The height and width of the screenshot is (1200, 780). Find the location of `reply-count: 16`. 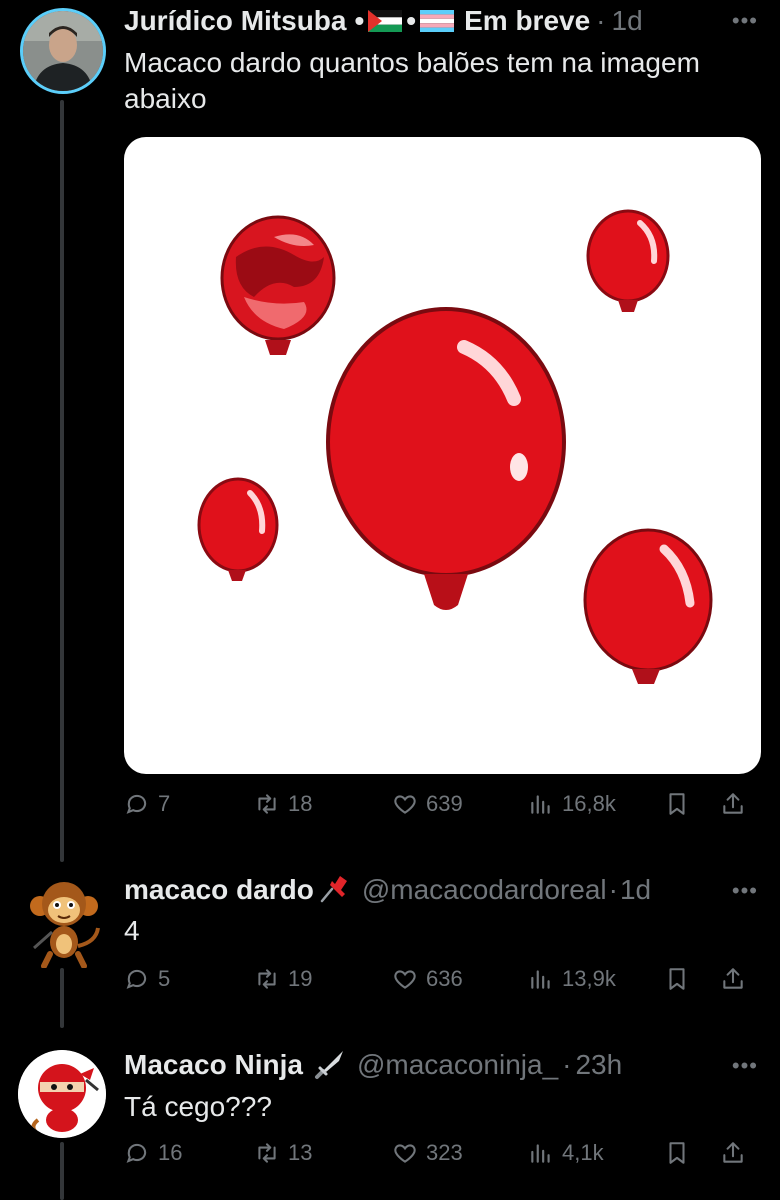

reply-count: 16 is located at coordinates (170, 1152).